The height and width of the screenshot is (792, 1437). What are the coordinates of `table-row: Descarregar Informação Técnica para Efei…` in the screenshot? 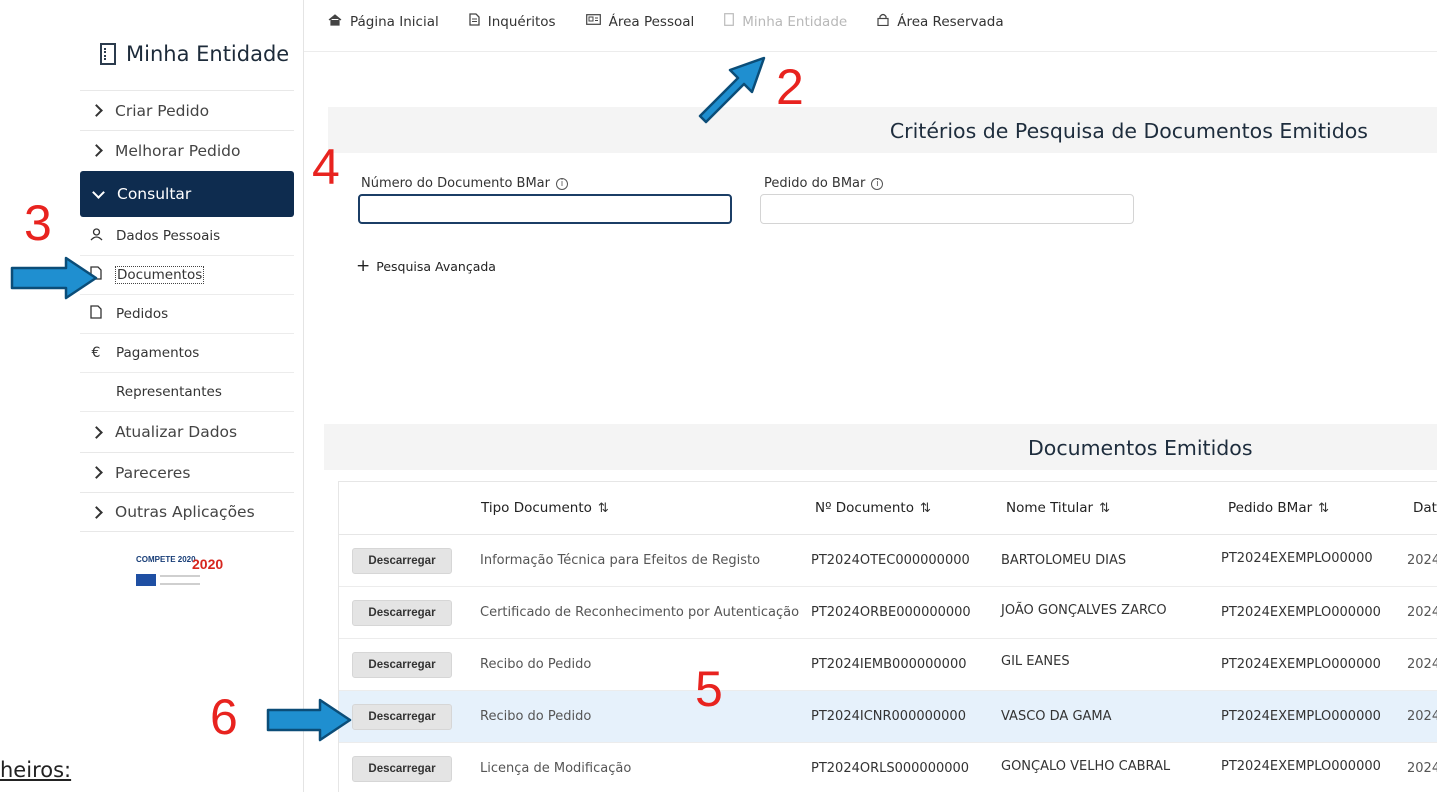 It's located at (888, 561).